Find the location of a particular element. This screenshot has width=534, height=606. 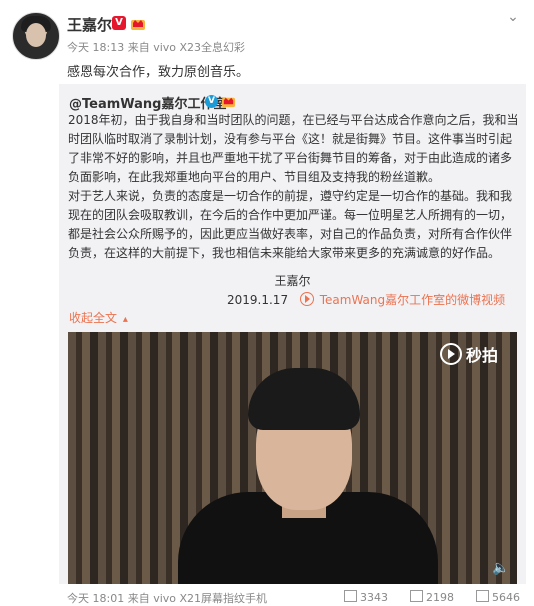

post-text: 感恩每次合作，致力原创音乐。 is located at coordinates (158, 72).